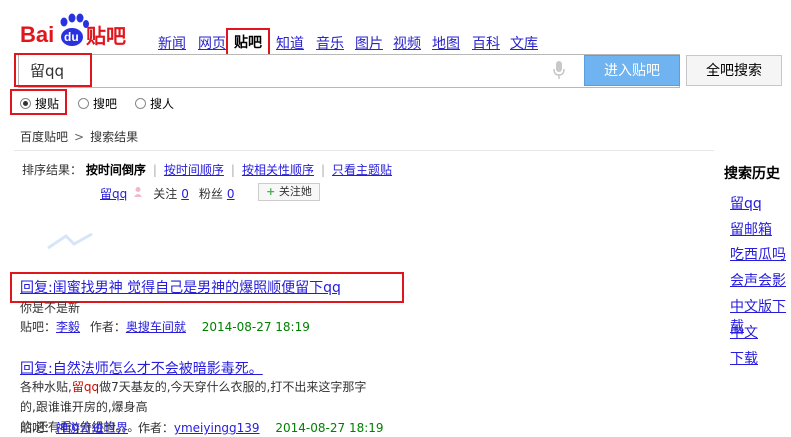 The image size is (791, 437). I want to click on result-title: 回复:自然法师怎么才不会被暗影毒死。, so click(141, 369).